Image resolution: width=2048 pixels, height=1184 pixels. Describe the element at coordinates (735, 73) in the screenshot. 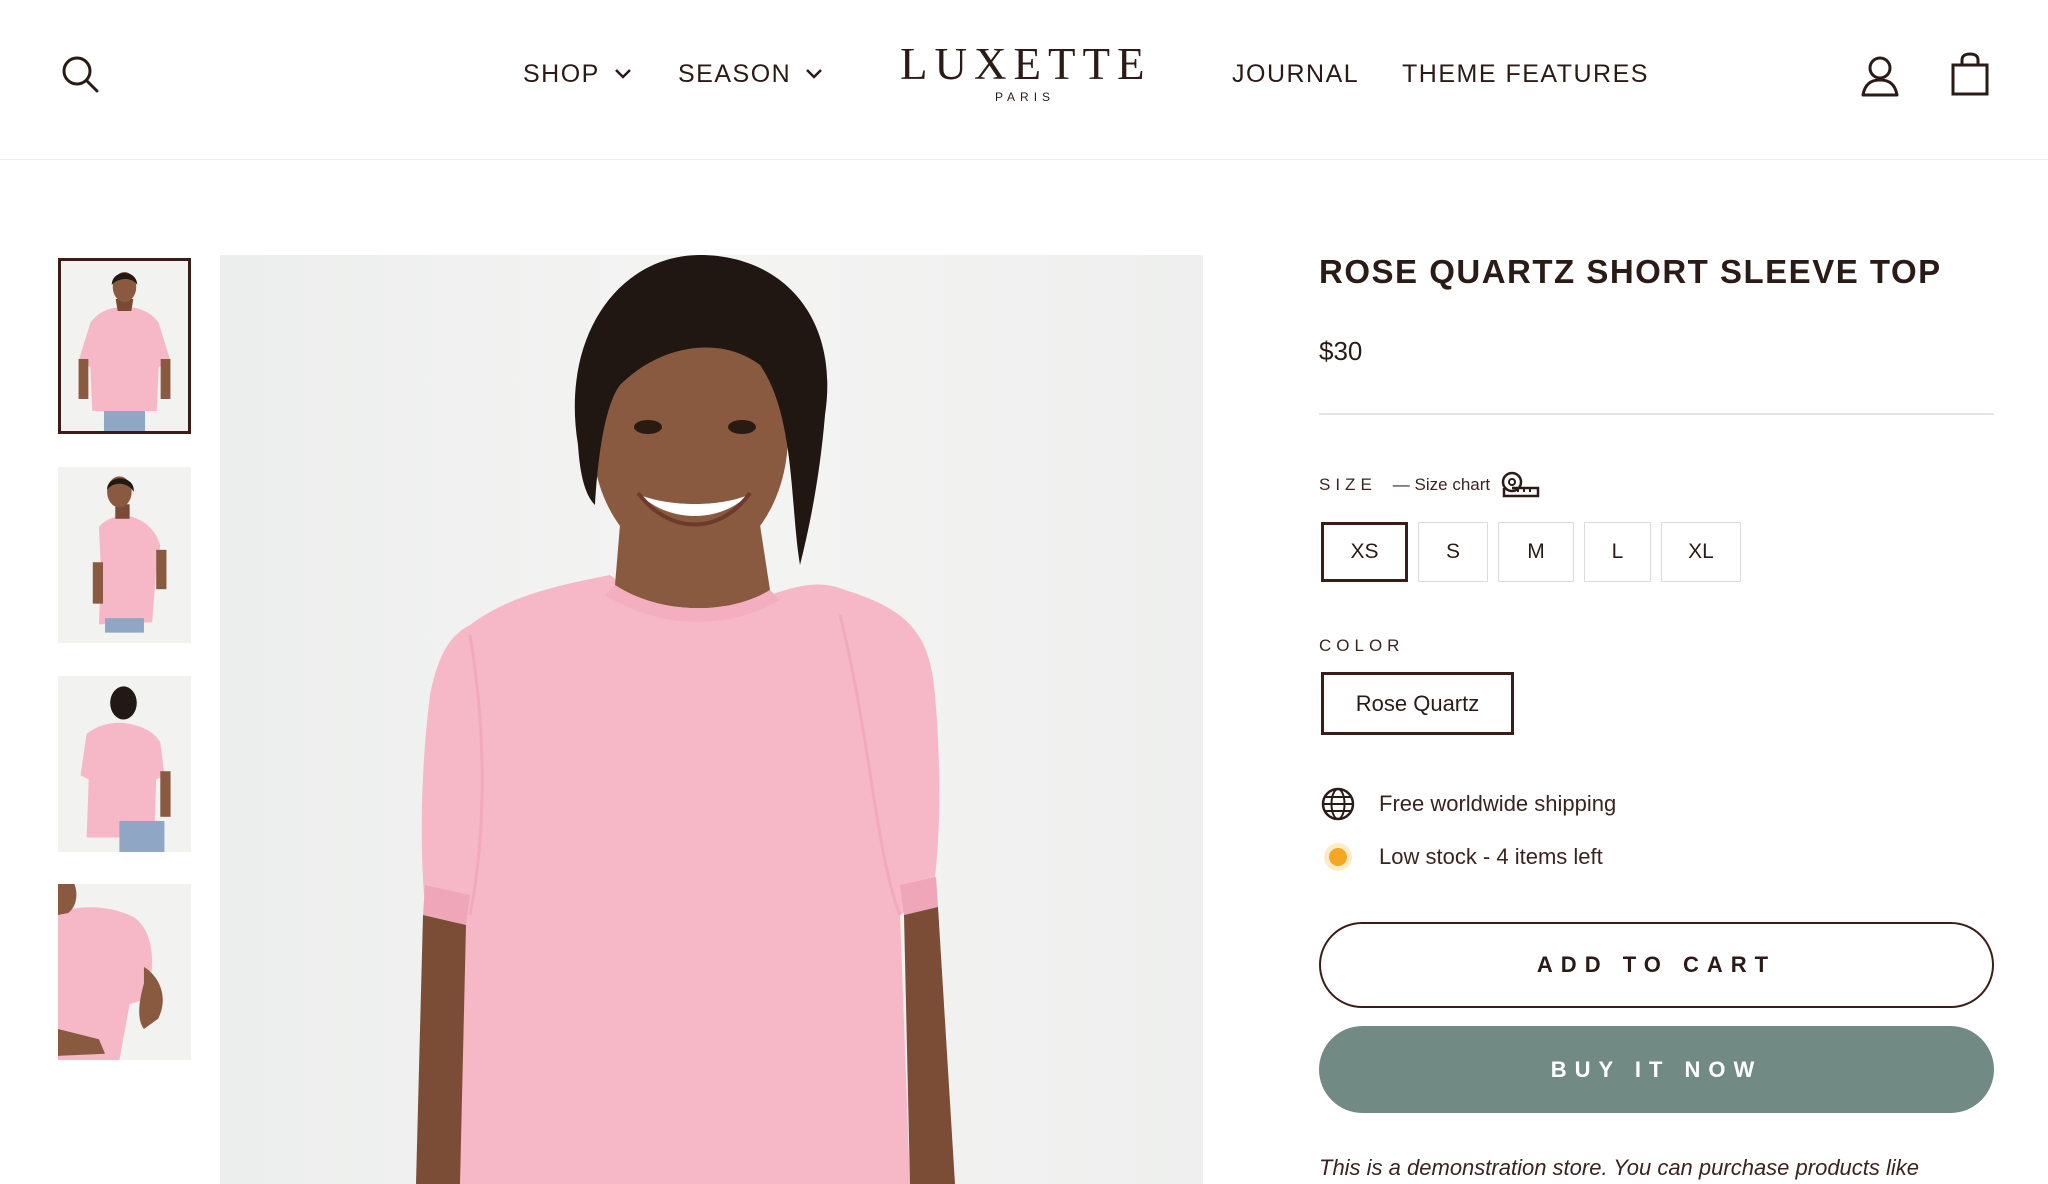

I see `nav-season-label: SEASON` at that location.